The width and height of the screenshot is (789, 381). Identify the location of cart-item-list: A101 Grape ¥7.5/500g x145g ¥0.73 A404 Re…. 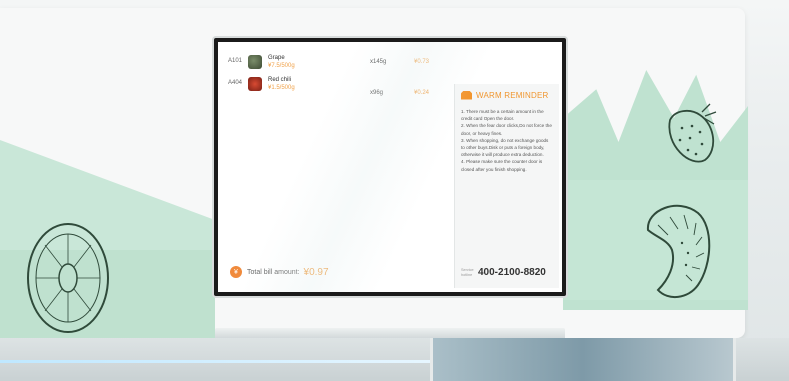
(338, 76).